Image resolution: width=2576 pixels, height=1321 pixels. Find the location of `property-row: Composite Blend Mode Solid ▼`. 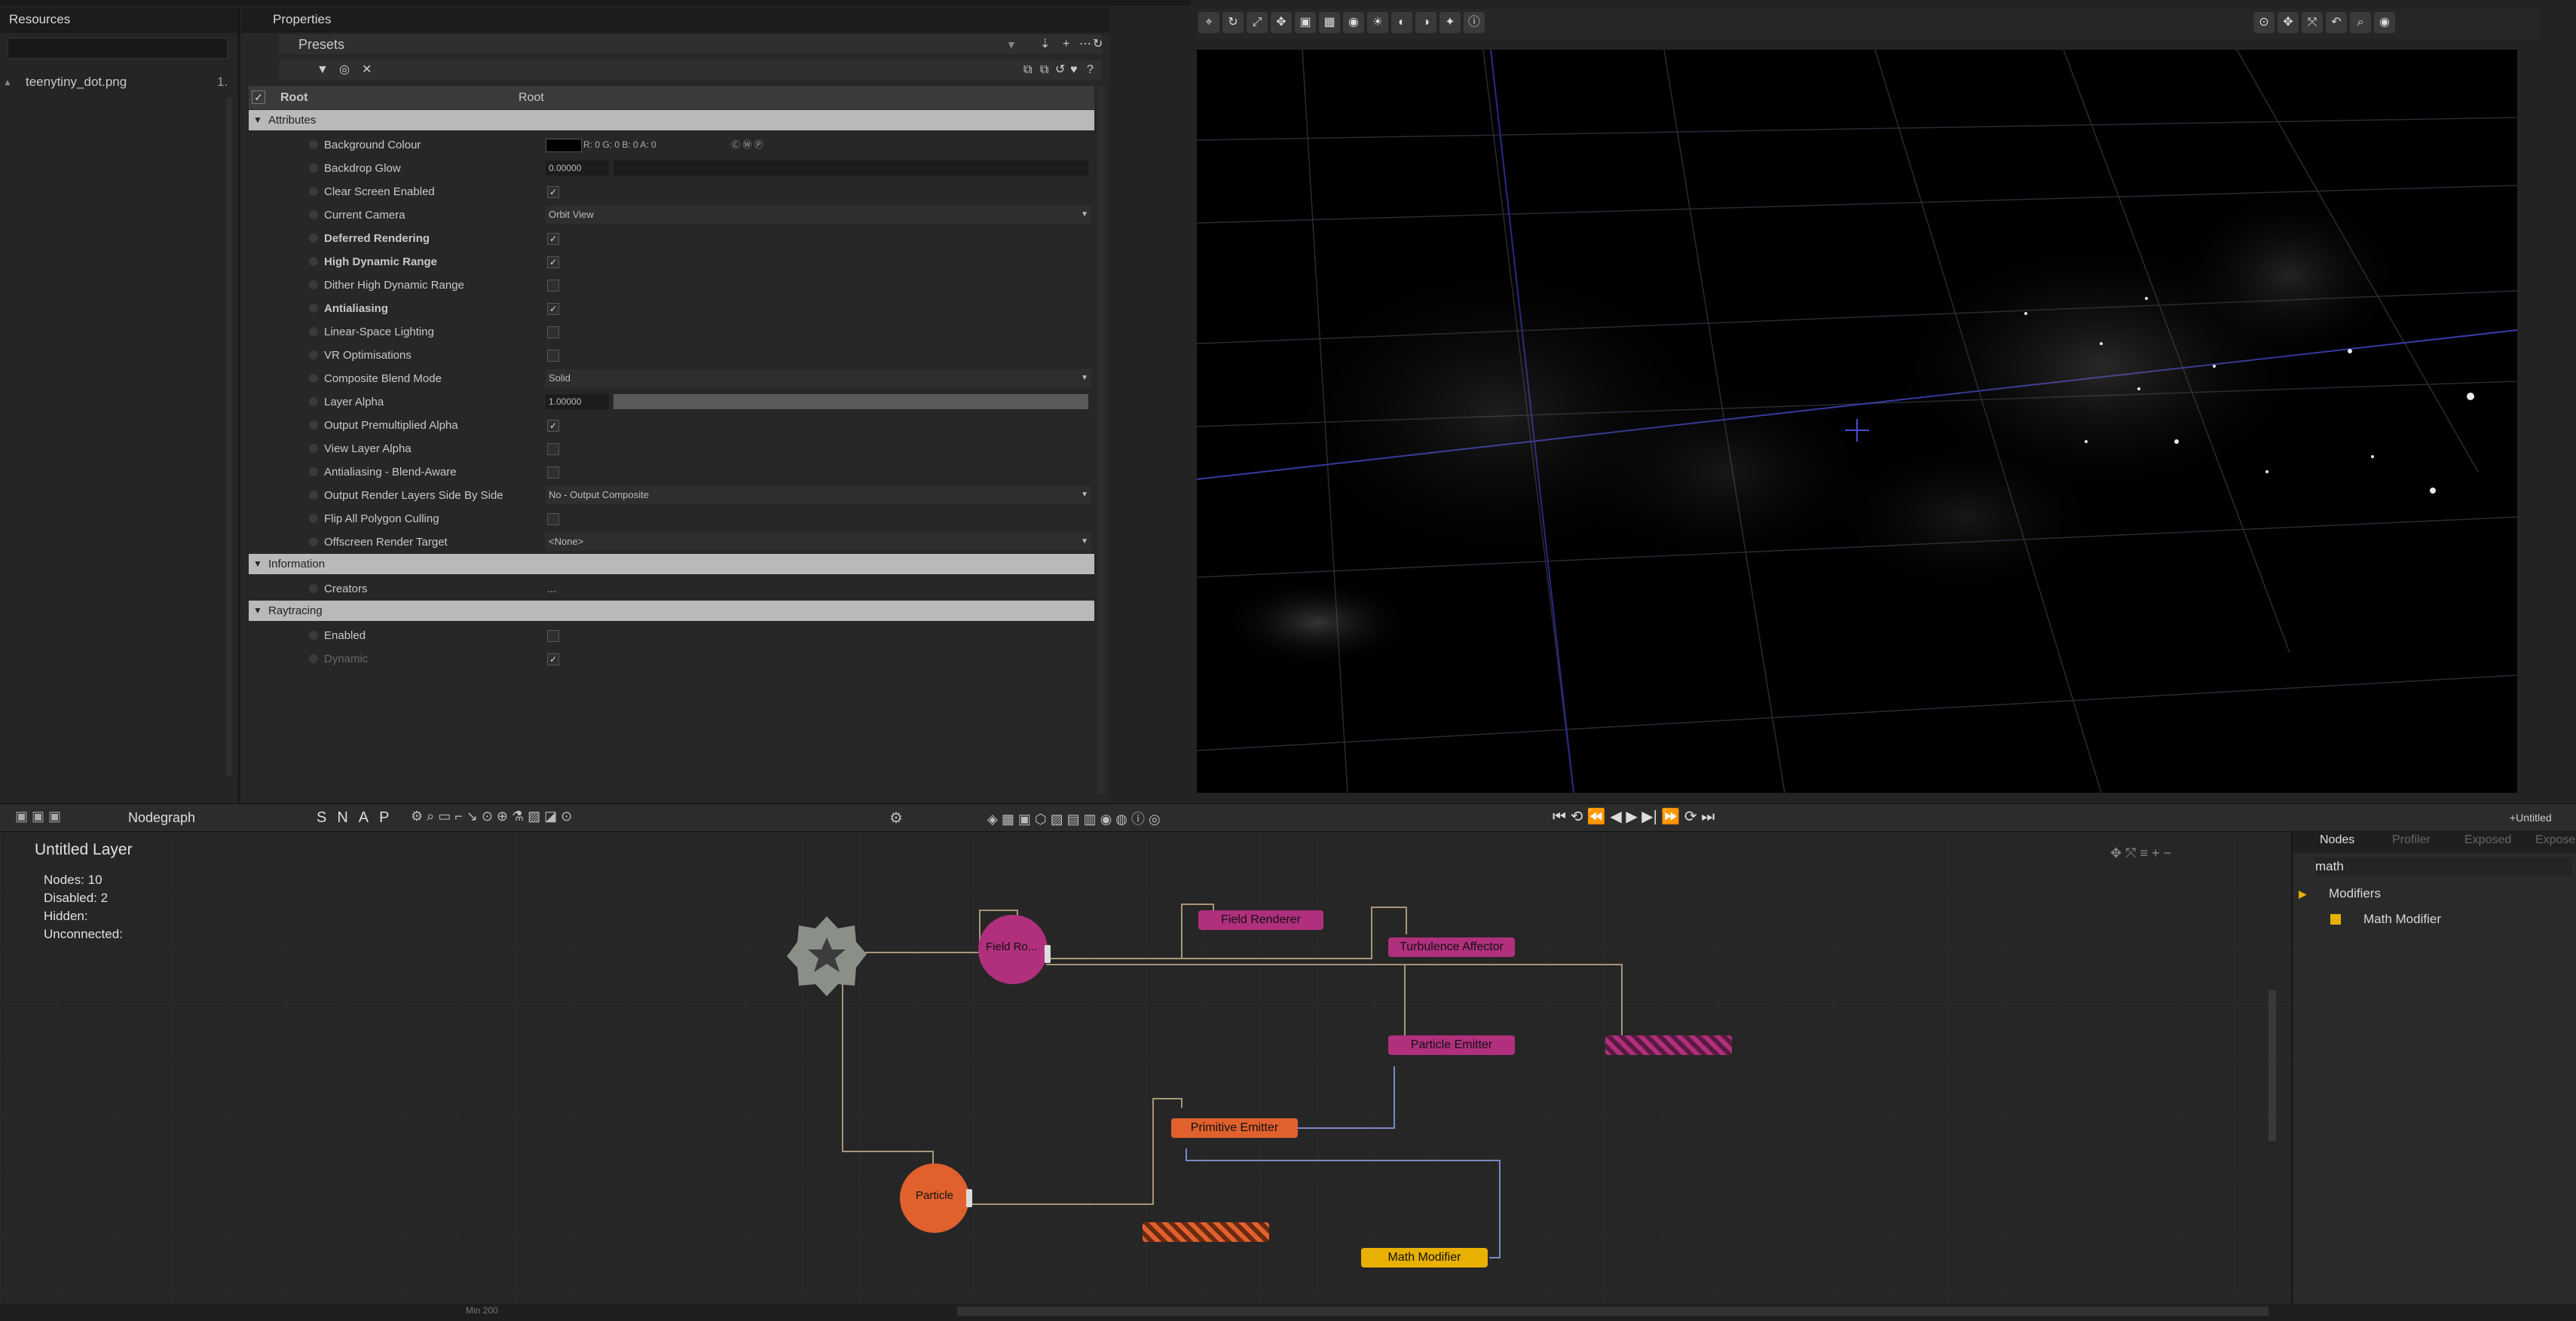

property-row: Composite Blend Mode Solid ▼ is located at coordinates (671, 378).